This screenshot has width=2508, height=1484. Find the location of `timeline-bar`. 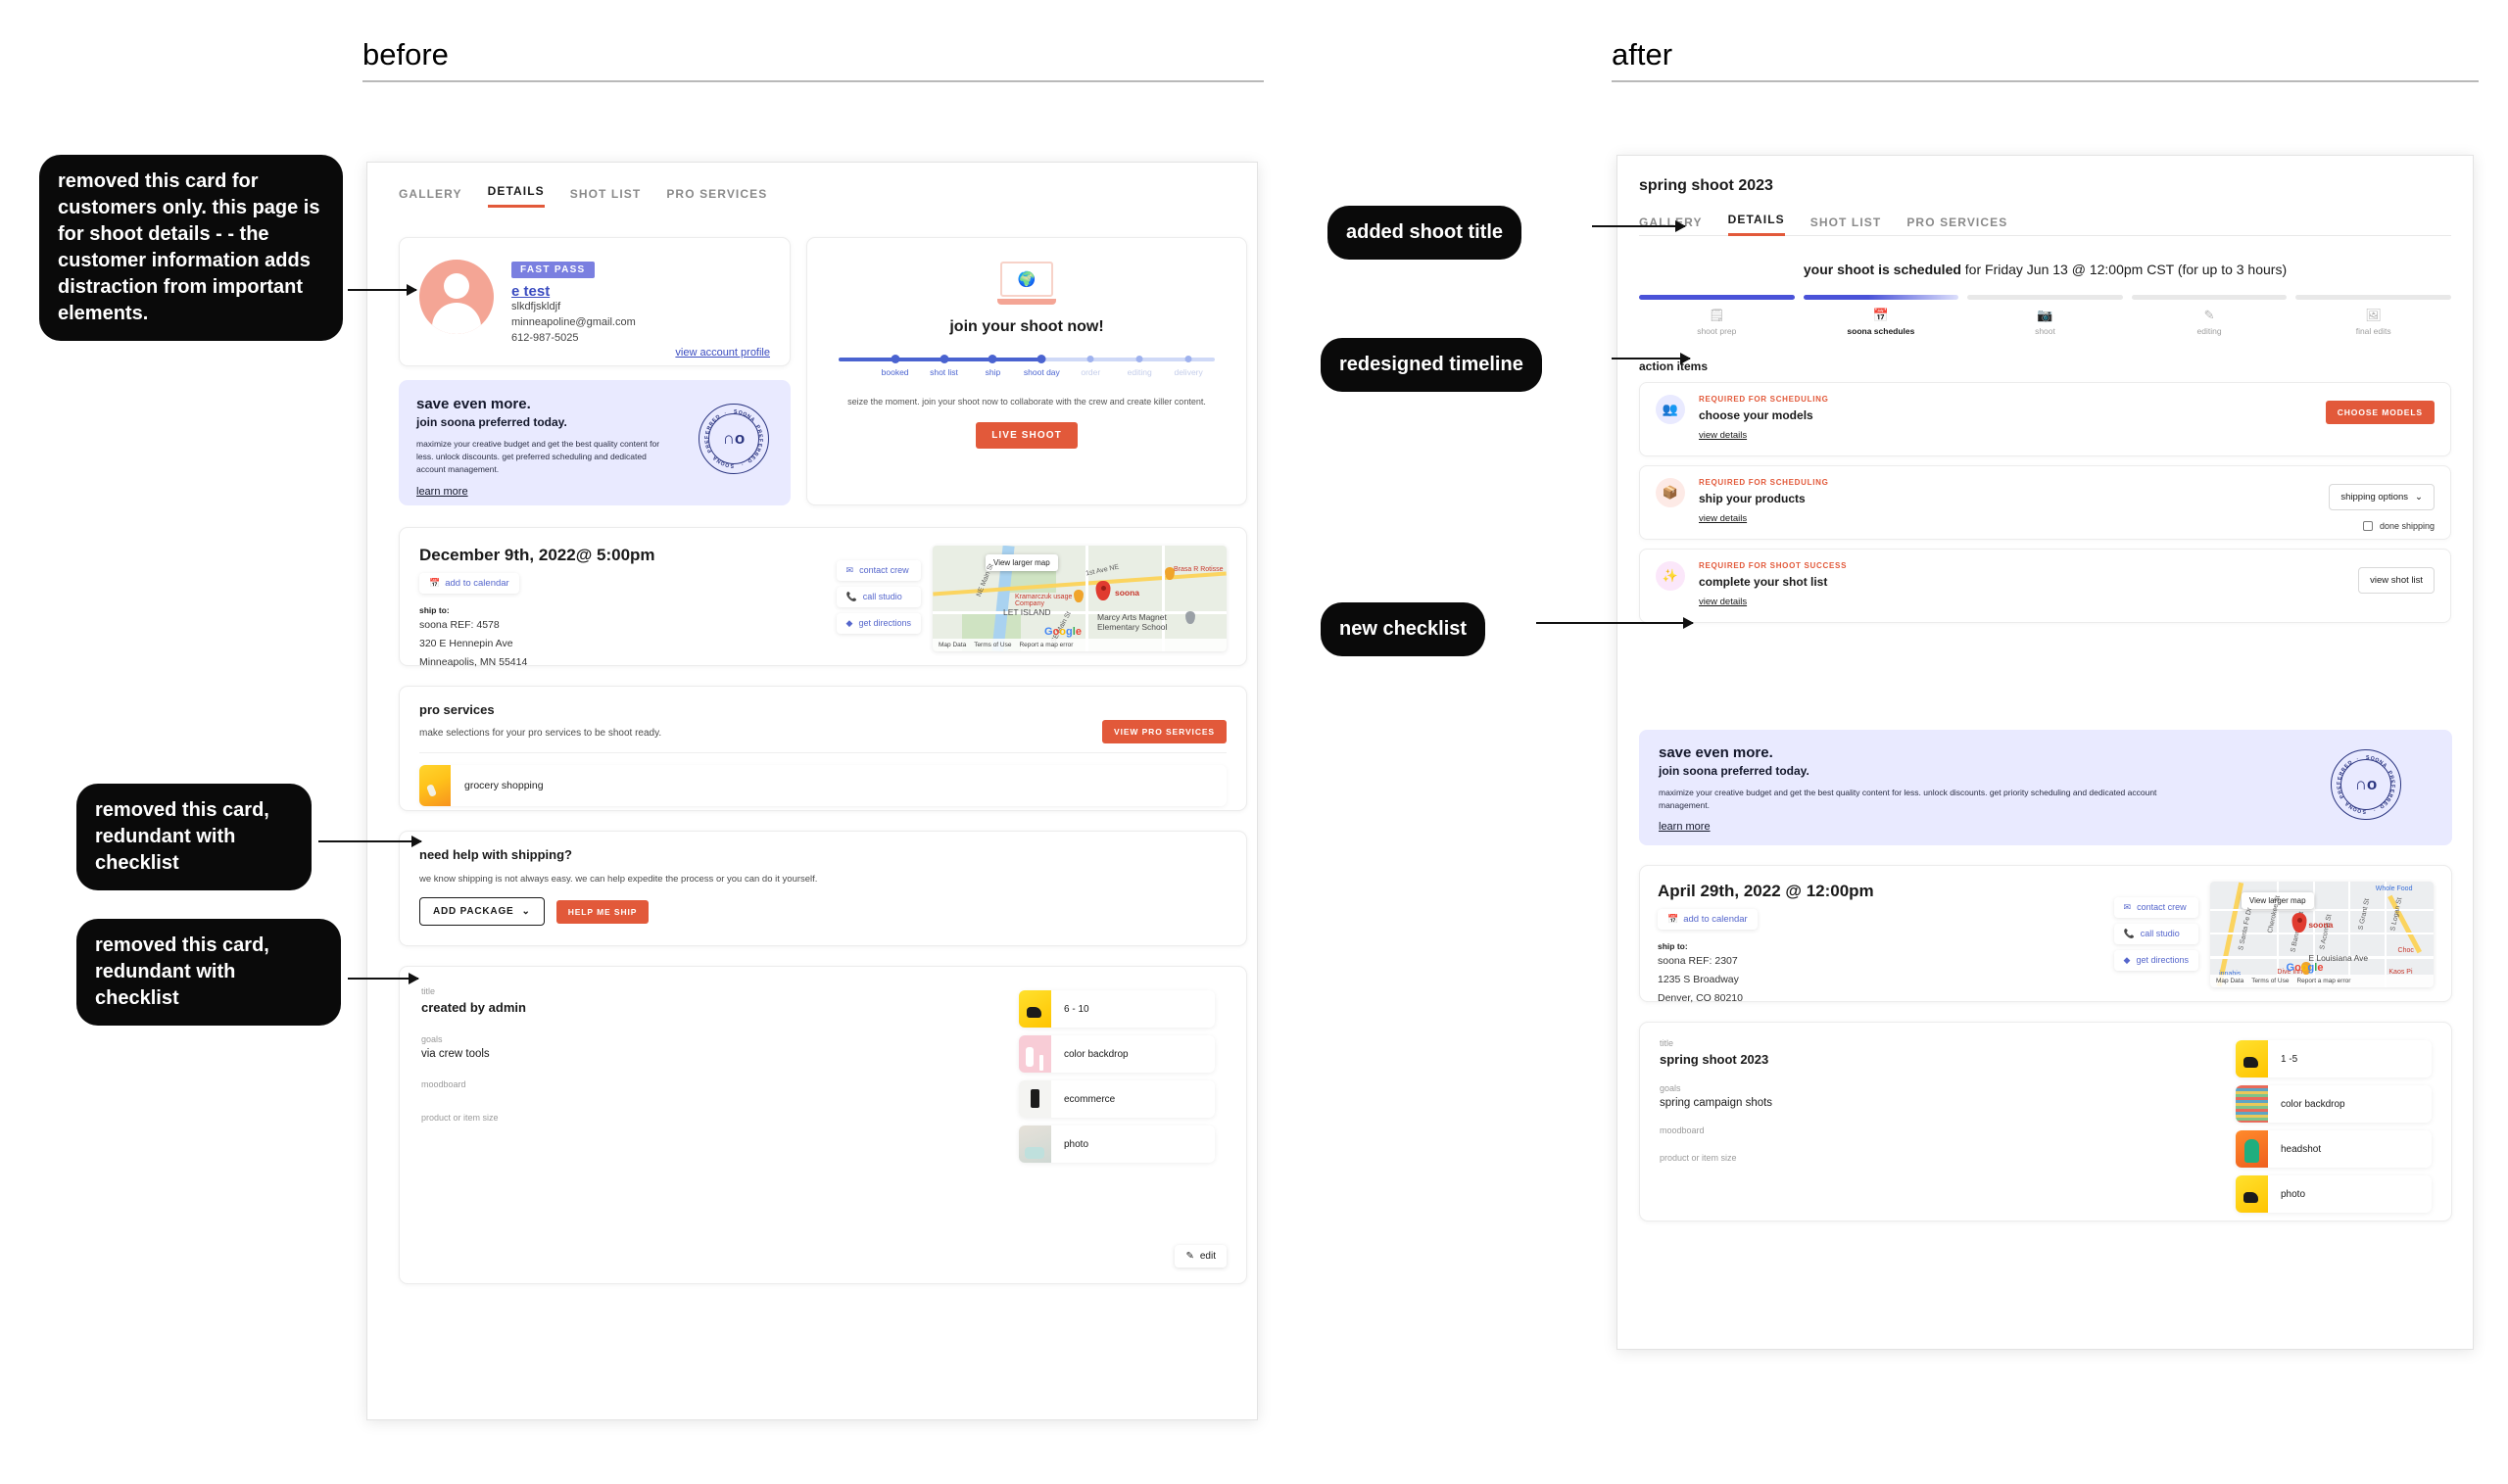

timeline-bar is located at coordinates (1881, 297).